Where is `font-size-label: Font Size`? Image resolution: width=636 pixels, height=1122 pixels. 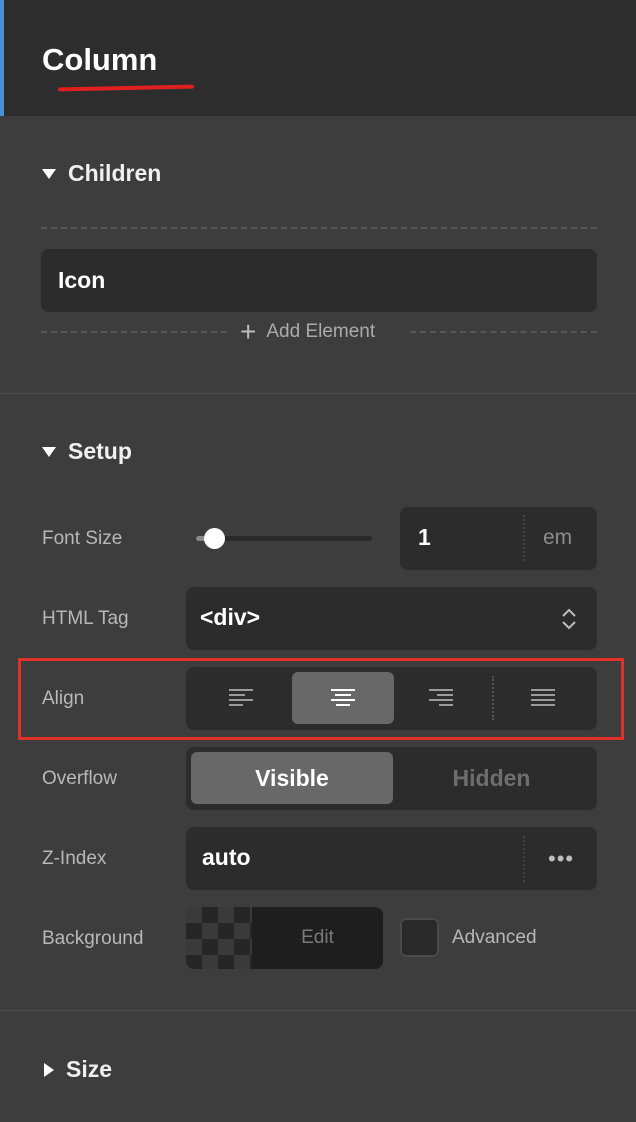
font-size-label: Font Size is located at coordinates (82, 538).